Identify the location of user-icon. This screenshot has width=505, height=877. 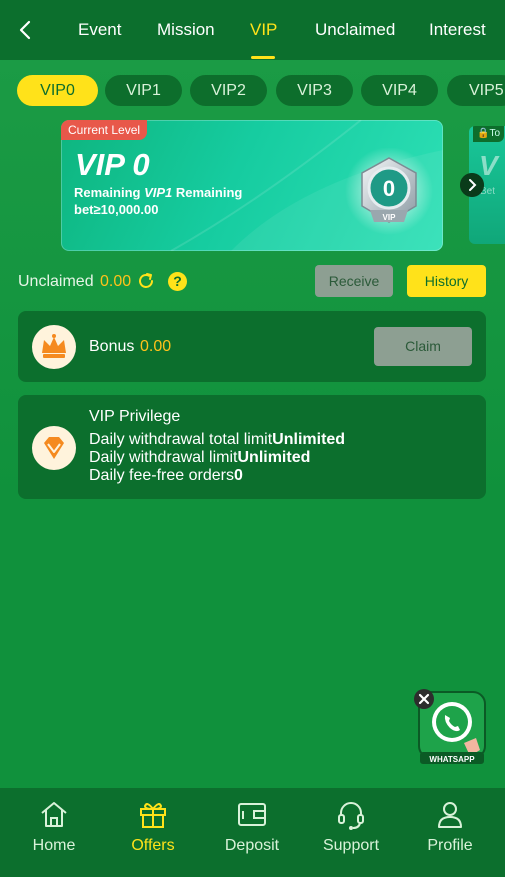
(450, 815).